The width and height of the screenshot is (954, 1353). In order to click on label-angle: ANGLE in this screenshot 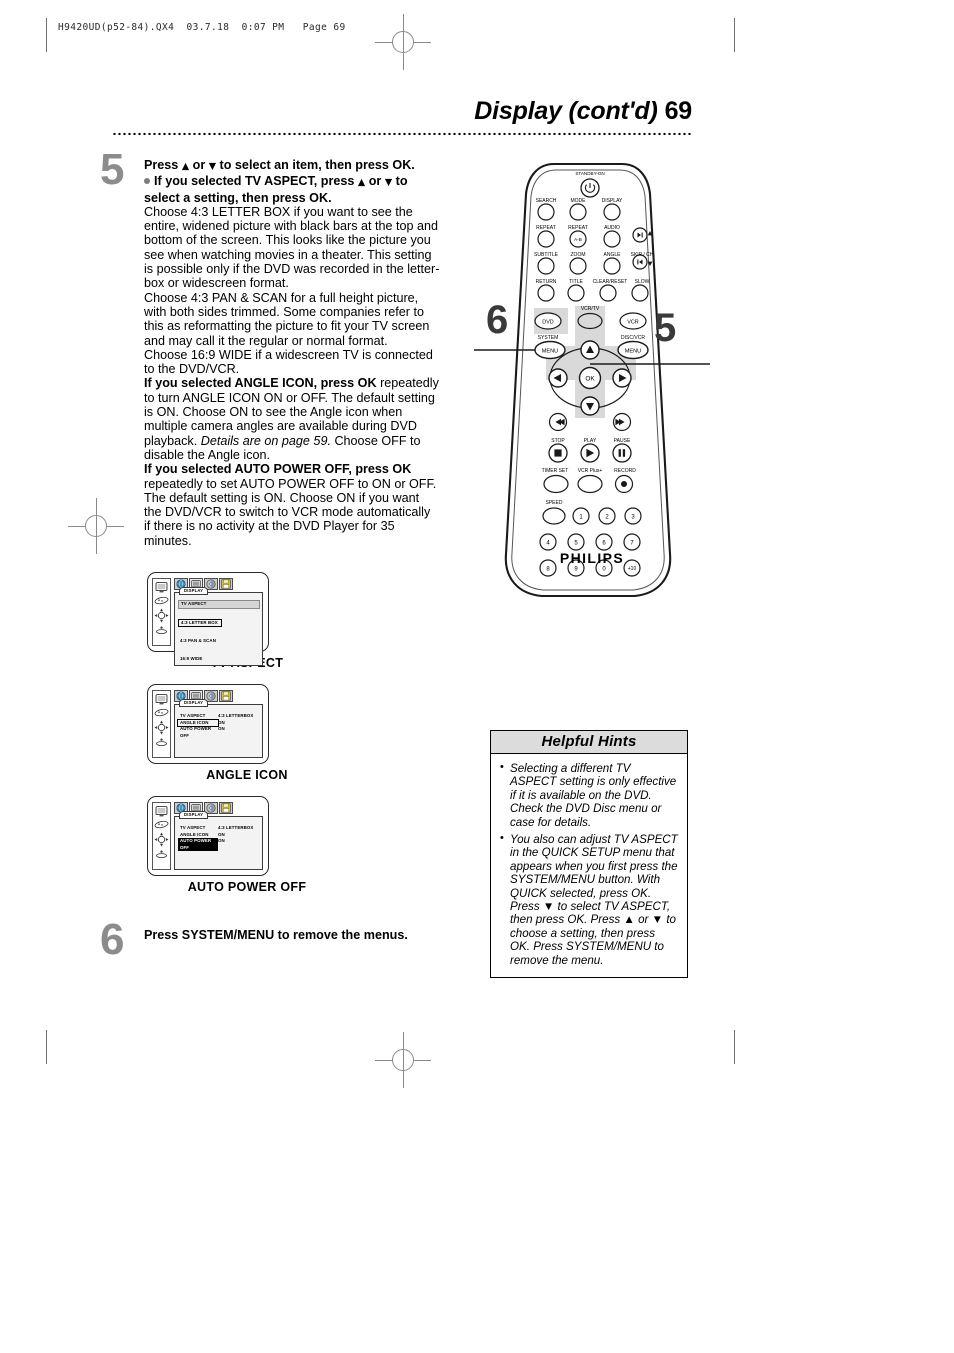, I will do `click(613, 255)`.